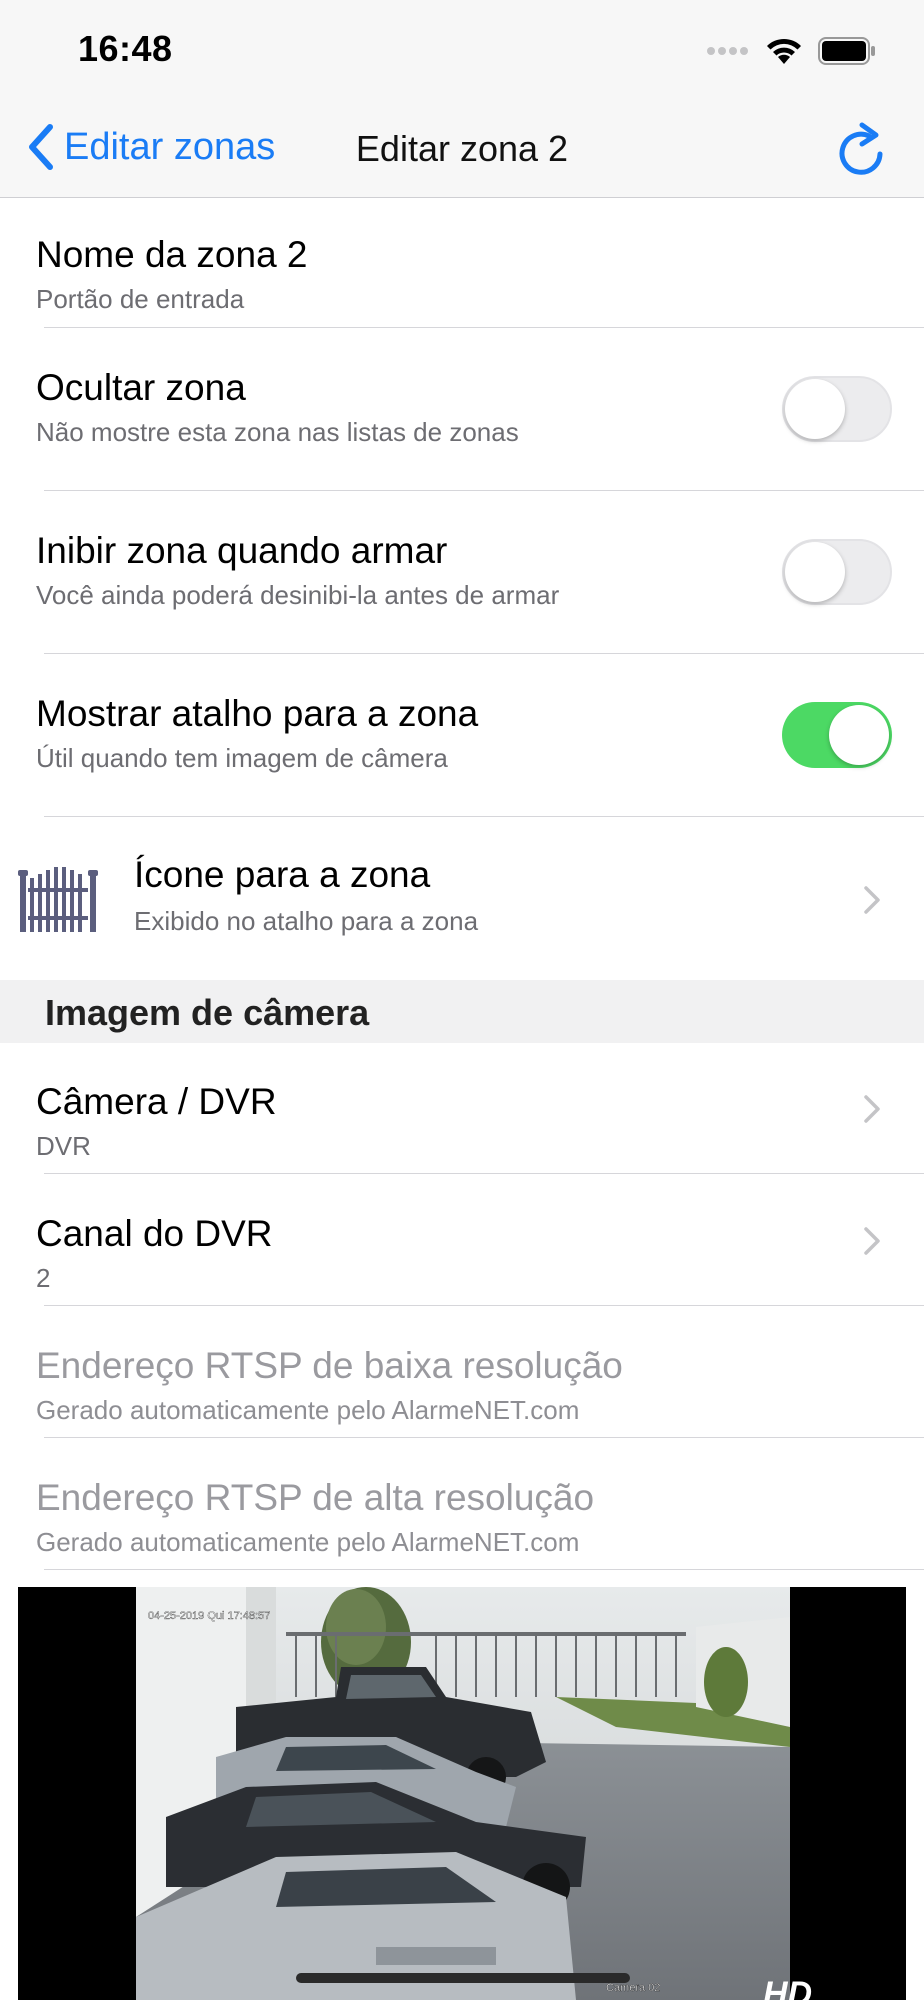  I want to click on home-indicator, so click(463, 1978).